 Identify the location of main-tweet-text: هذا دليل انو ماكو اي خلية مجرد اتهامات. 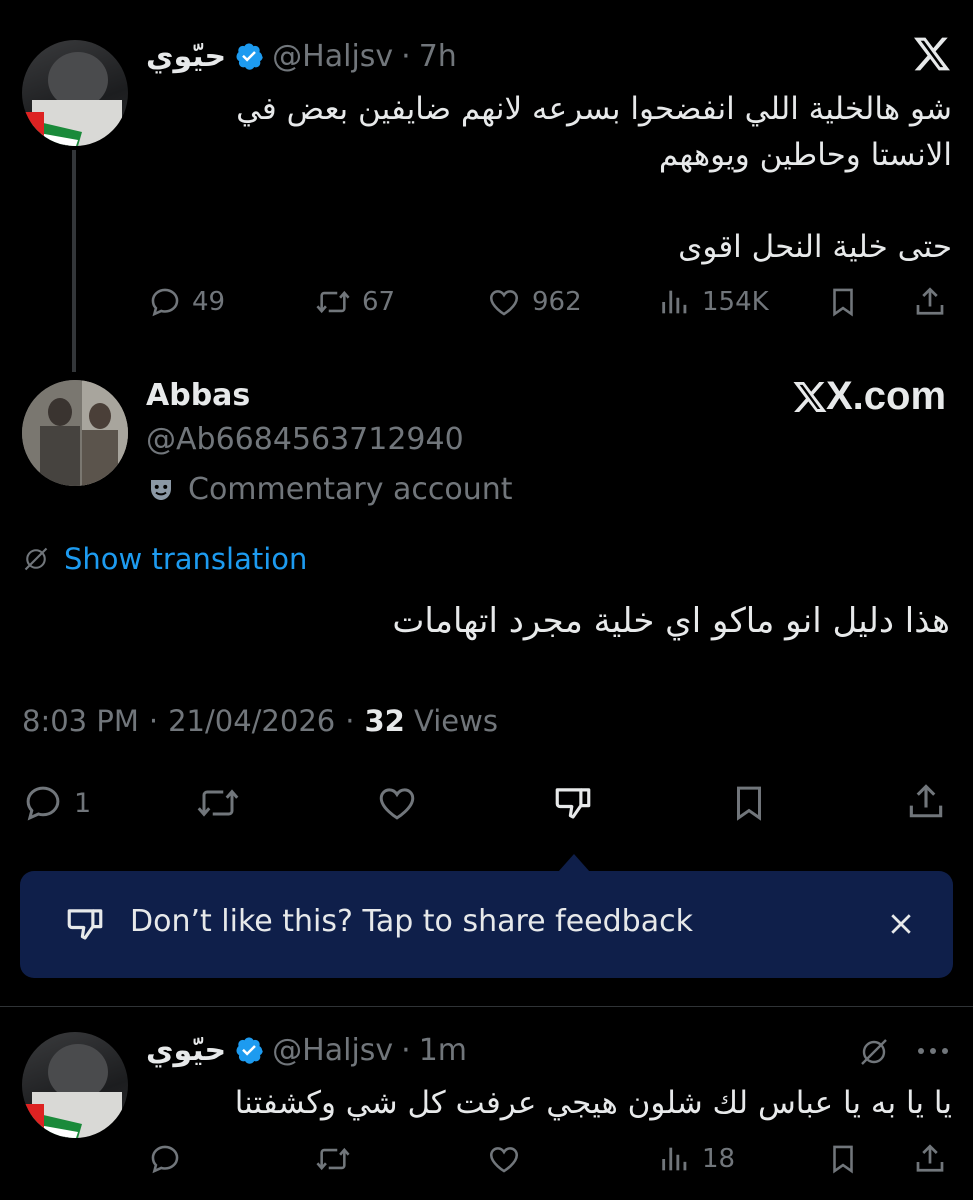
(671, 621).